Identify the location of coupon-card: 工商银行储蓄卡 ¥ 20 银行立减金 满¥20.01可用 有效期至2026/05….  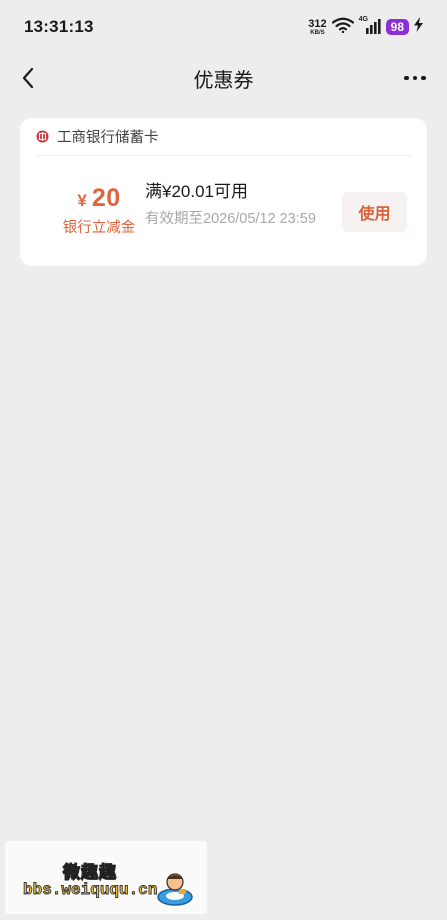
(223, 192).